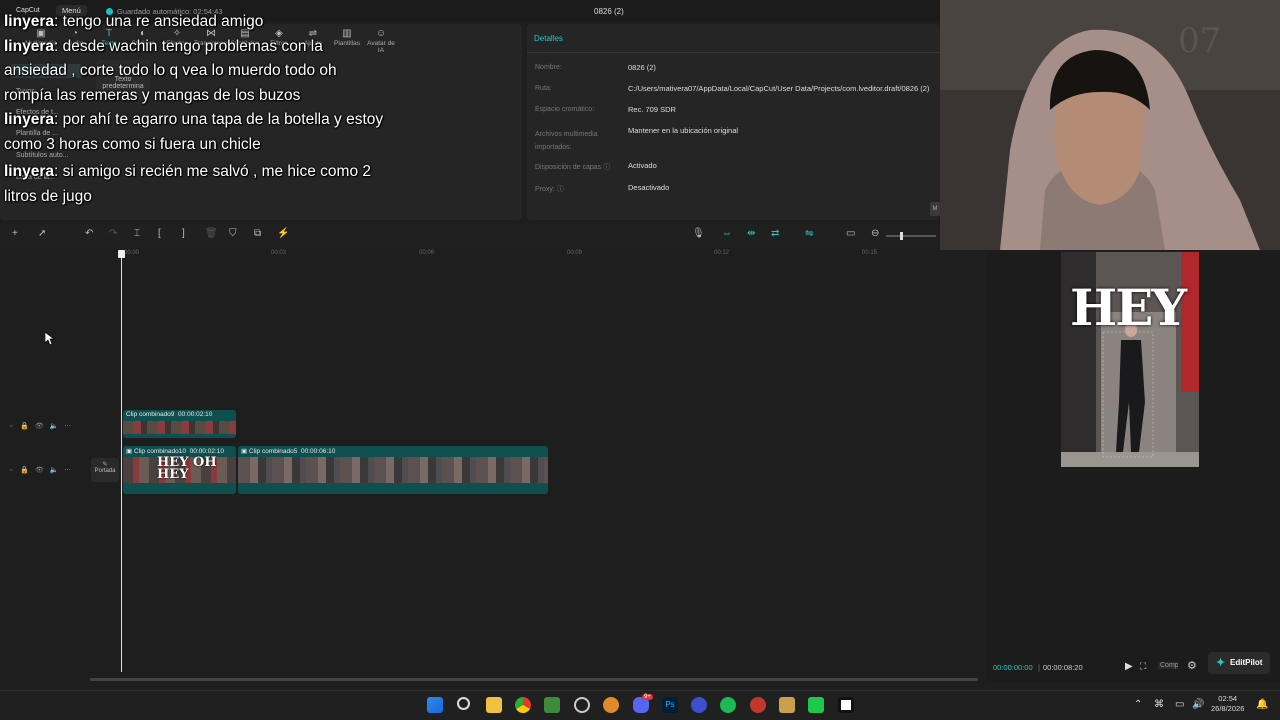 Image resolution: width=1280 pixels, height=720 pixels. What do you see at coordinates (179, 424) in the screenshot?
I see `clip-combinado9: Clip combinado9 00:00:02:10` at bounding box center [179, 424].